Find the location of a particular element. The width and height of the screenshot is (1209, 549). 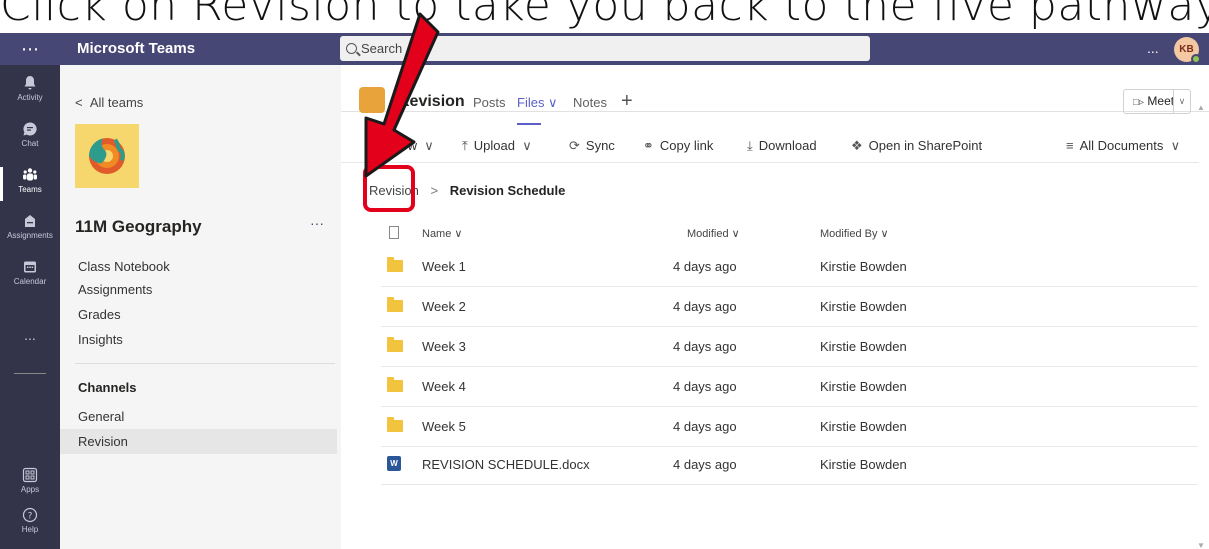

open-in-sharepoint-button: ❖ Open in SharePoint is located at coordinates (916, 146).